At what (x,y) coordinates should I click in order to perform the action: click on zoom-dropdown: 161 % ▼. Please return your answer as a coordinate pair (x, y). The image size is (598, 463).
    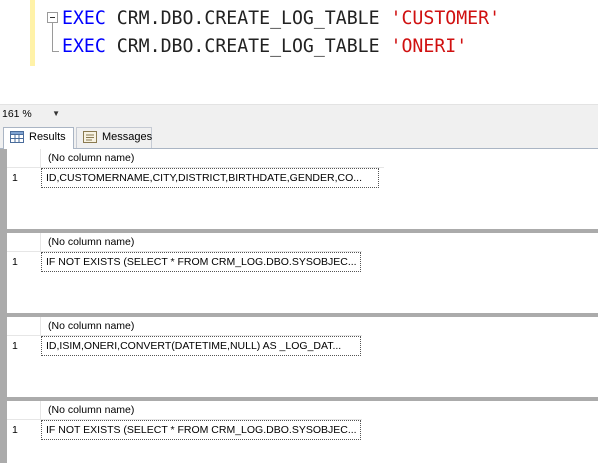
    Looking at the image, I should click on (32, 114).